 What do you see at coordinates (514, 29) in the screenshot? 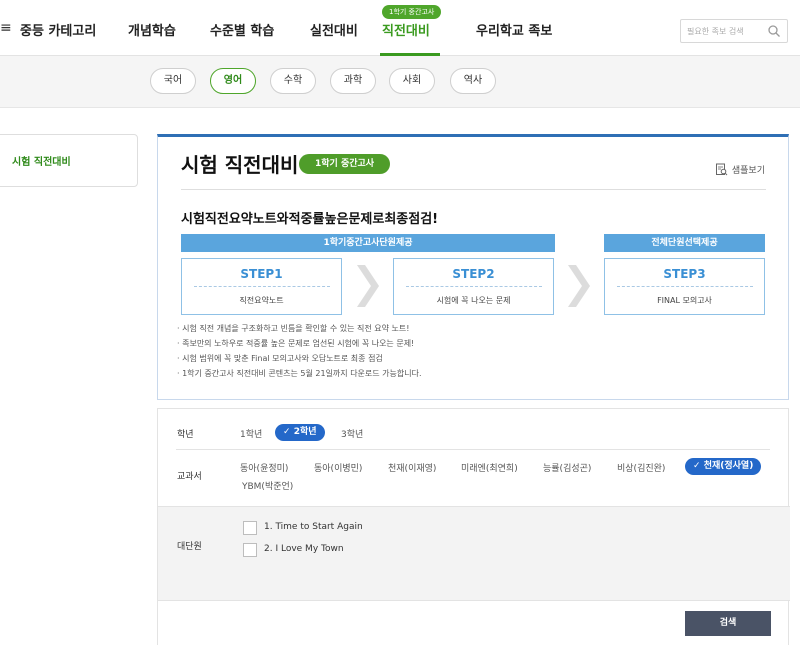
I see `nav-item-school-archive: 우리학교 족보` at bounding box center [514, 29].